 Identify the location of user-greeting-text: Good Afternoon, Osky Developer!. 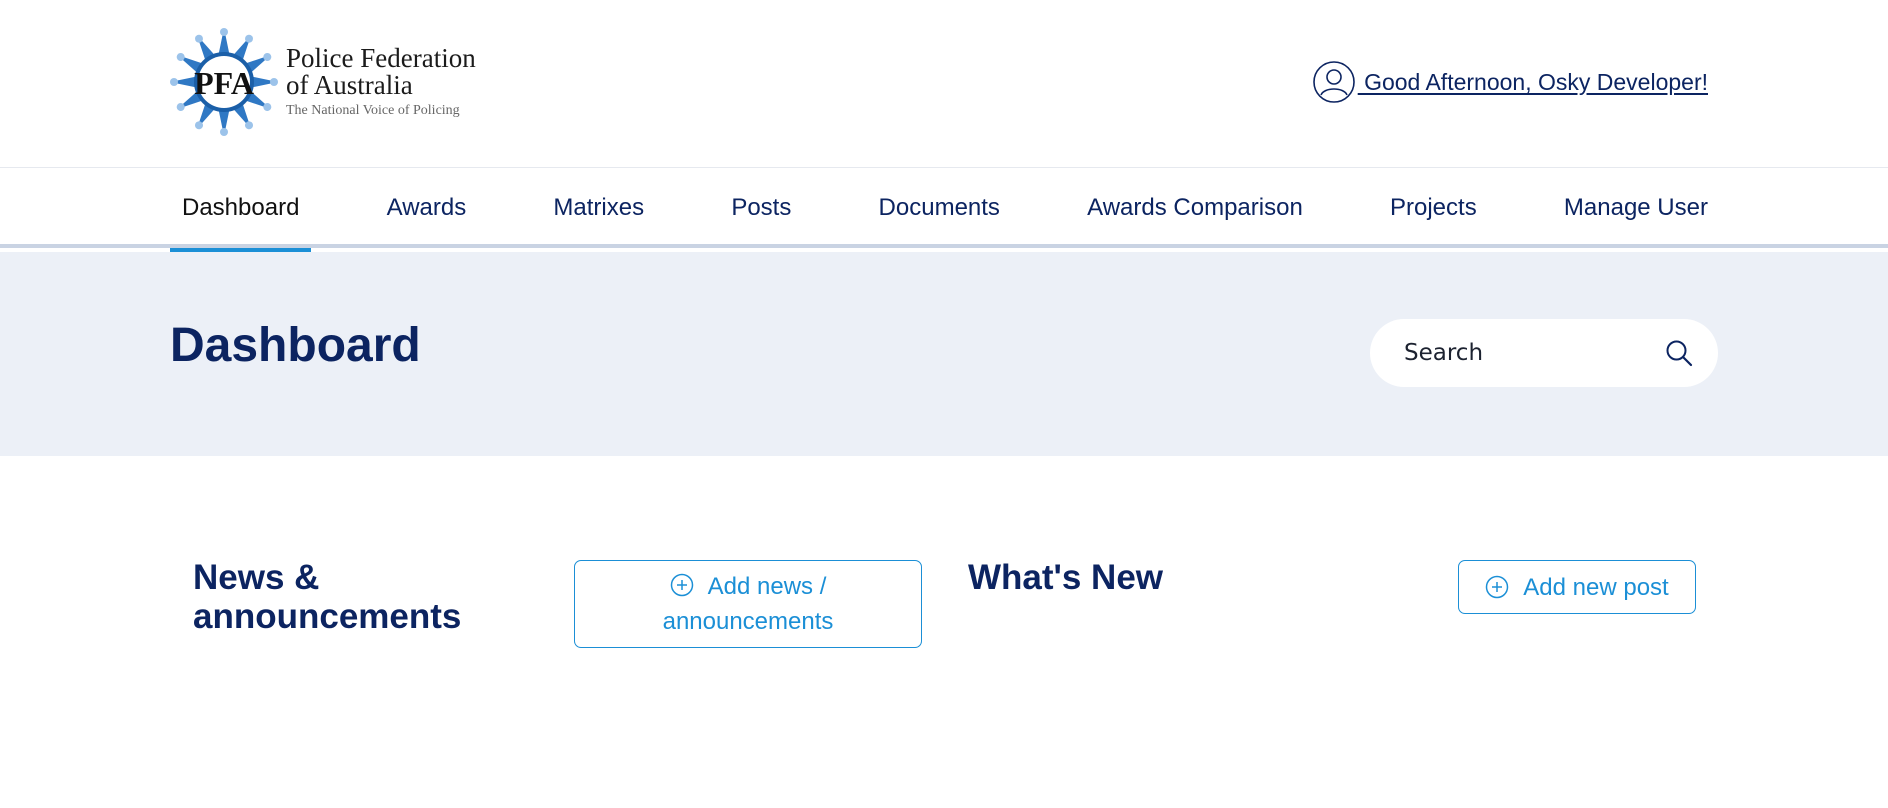
(1533, 82).